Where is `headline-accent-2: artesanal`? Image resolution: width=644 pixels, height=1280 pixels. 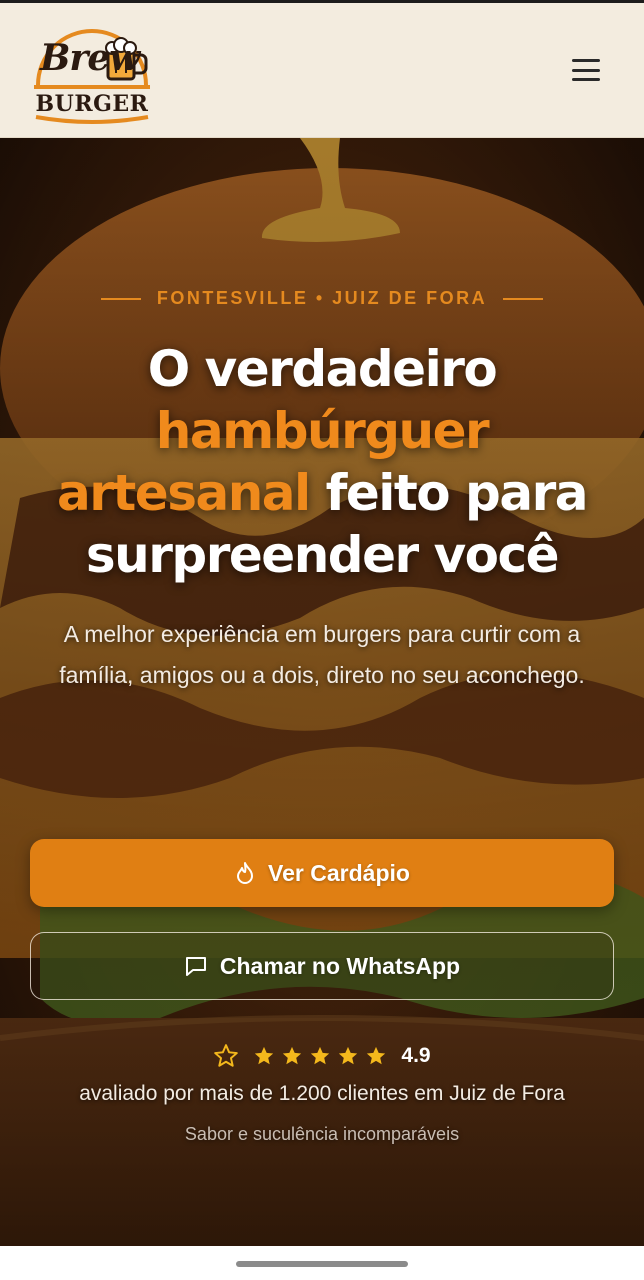
headline-accent-2: artesanal is located at coordinates (183, 493).